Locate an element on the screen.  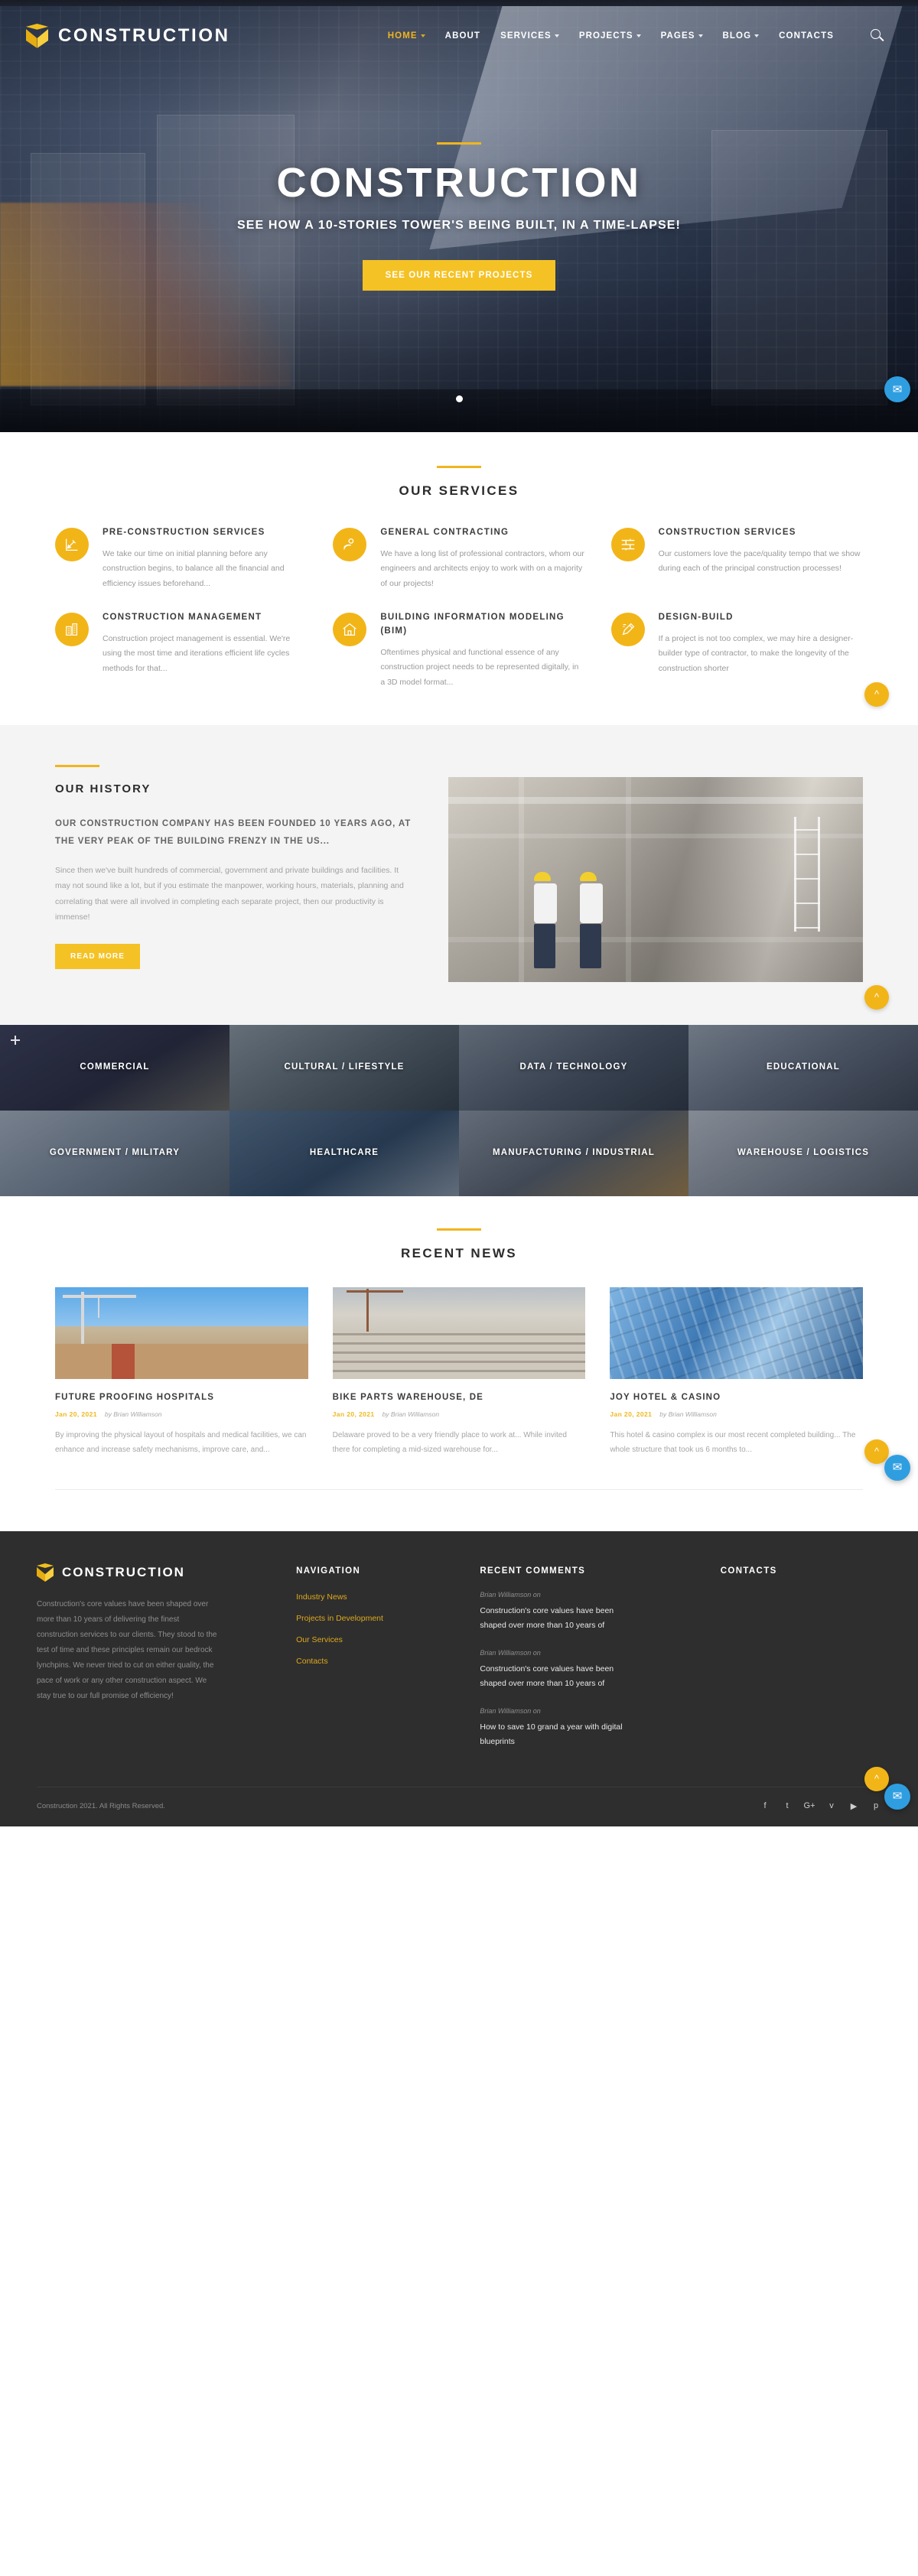
category-tile-government-military: GOVERNMENT / MILITARY is located at coordinates (115, 1153).